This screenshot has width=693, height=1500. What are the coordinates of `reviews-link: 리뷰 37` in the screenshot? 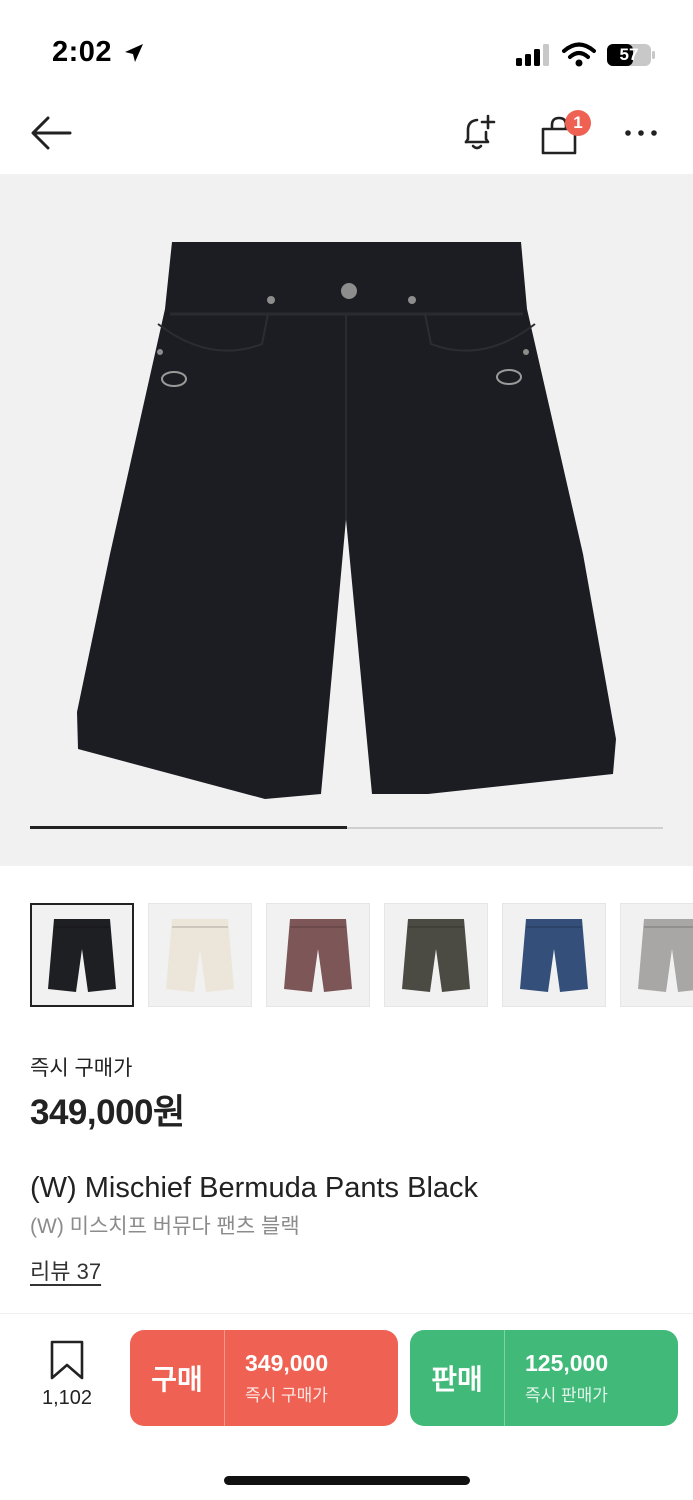 It's located at (65, 1270).